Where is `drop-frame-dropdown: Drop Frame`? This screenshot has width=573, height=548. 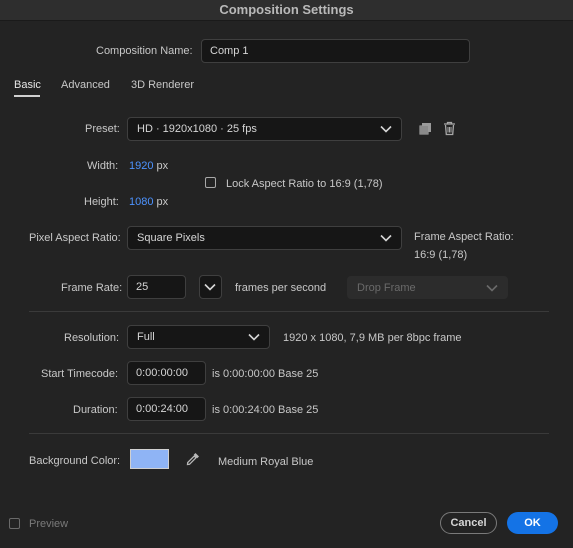
drop-frame-dropdown: Drop Frame is located at coordinates (427, 287).